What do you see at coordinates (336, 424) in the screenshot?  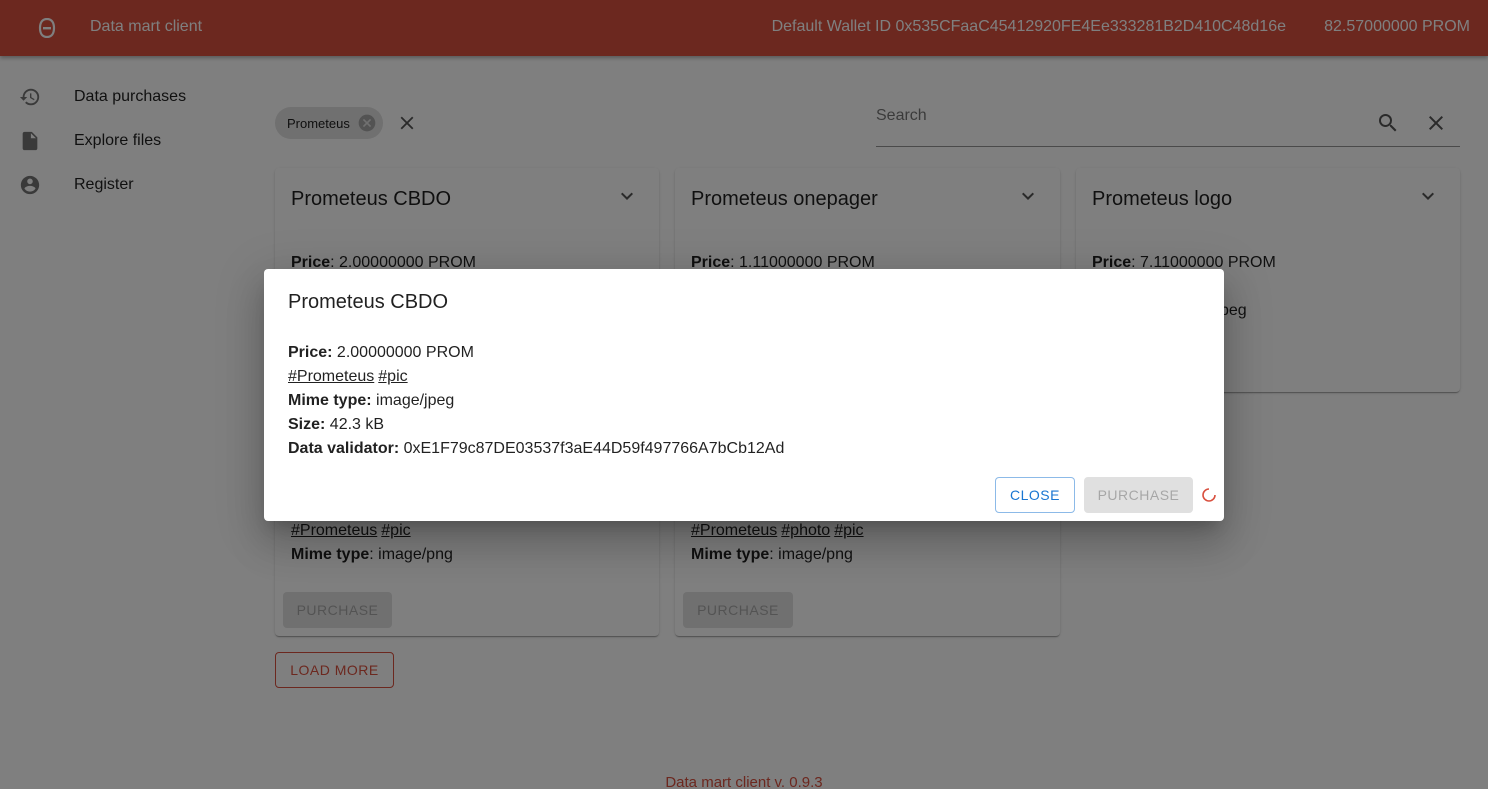 I see `dialog-size: Size: 42.3 kB` at bounding box center [336, 424].